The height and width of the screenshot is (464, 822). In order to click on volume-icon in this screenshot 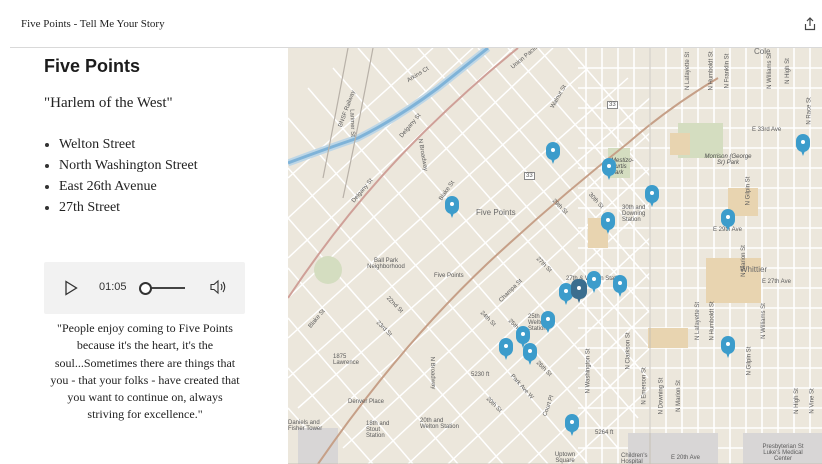, I will do `click(219, 287)`.